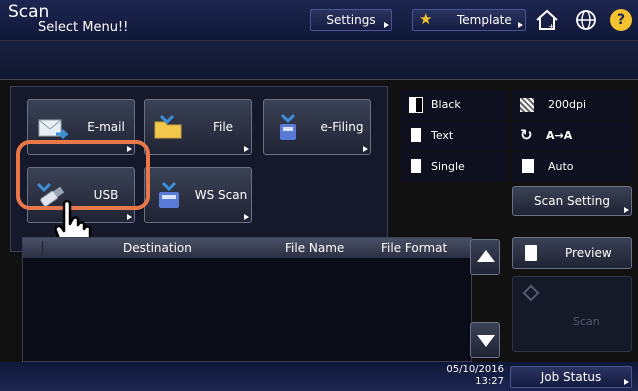  Describe the element at coordinates (198, 127) in the screenshot. I see `file-button: File` at that location.